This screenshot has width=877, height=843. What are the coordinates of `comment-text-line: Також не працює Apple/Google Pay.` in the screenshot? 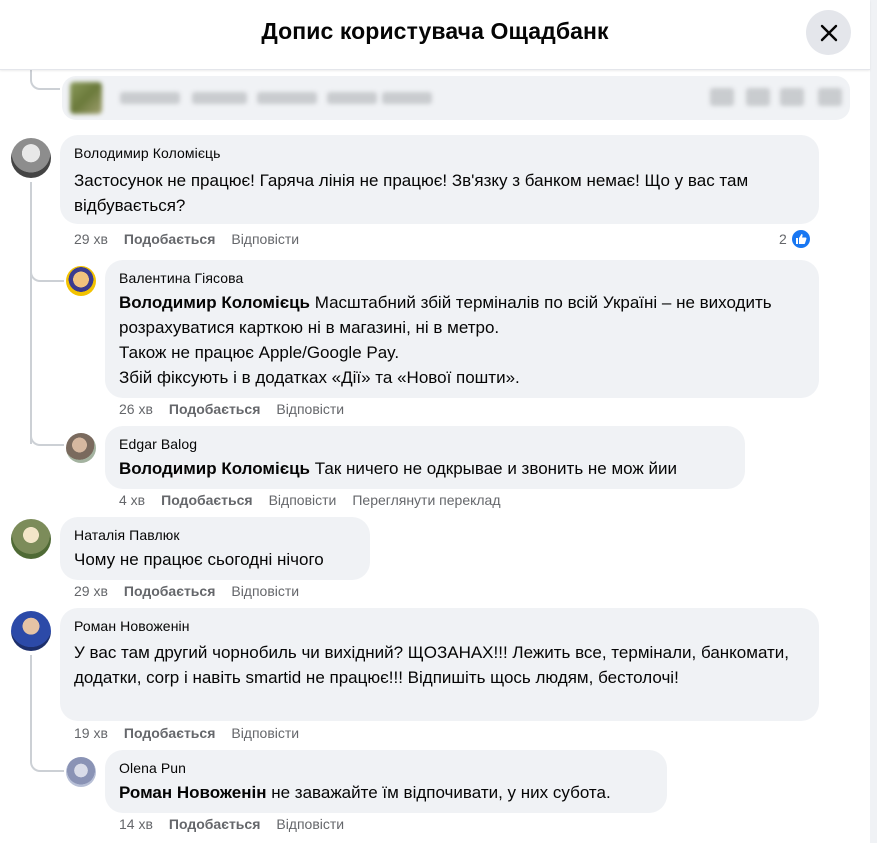 It's located at (259, 352).